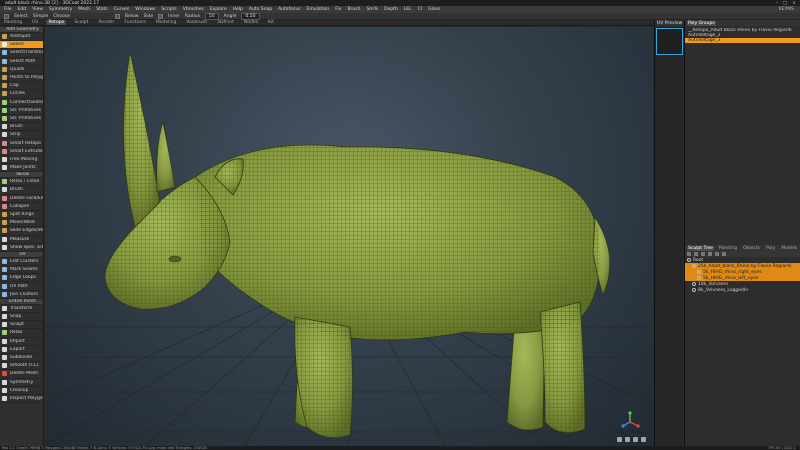 The image size is (800, 450). Describe the element at coordinates (21, 366) in the screenshot. I see `tool-smooth-cc: Smooth (CC)` at that location.